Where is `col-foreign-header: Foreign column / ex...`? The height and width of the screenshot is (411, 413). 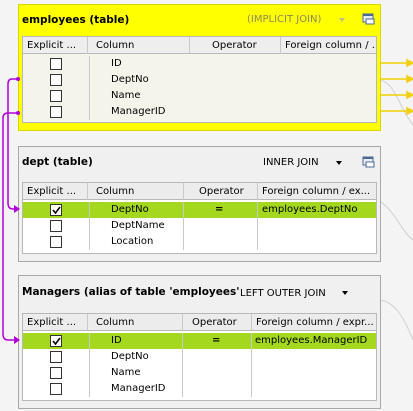 col-foreign-header: Foreign column / ex... is located at coordinates (316, 191).